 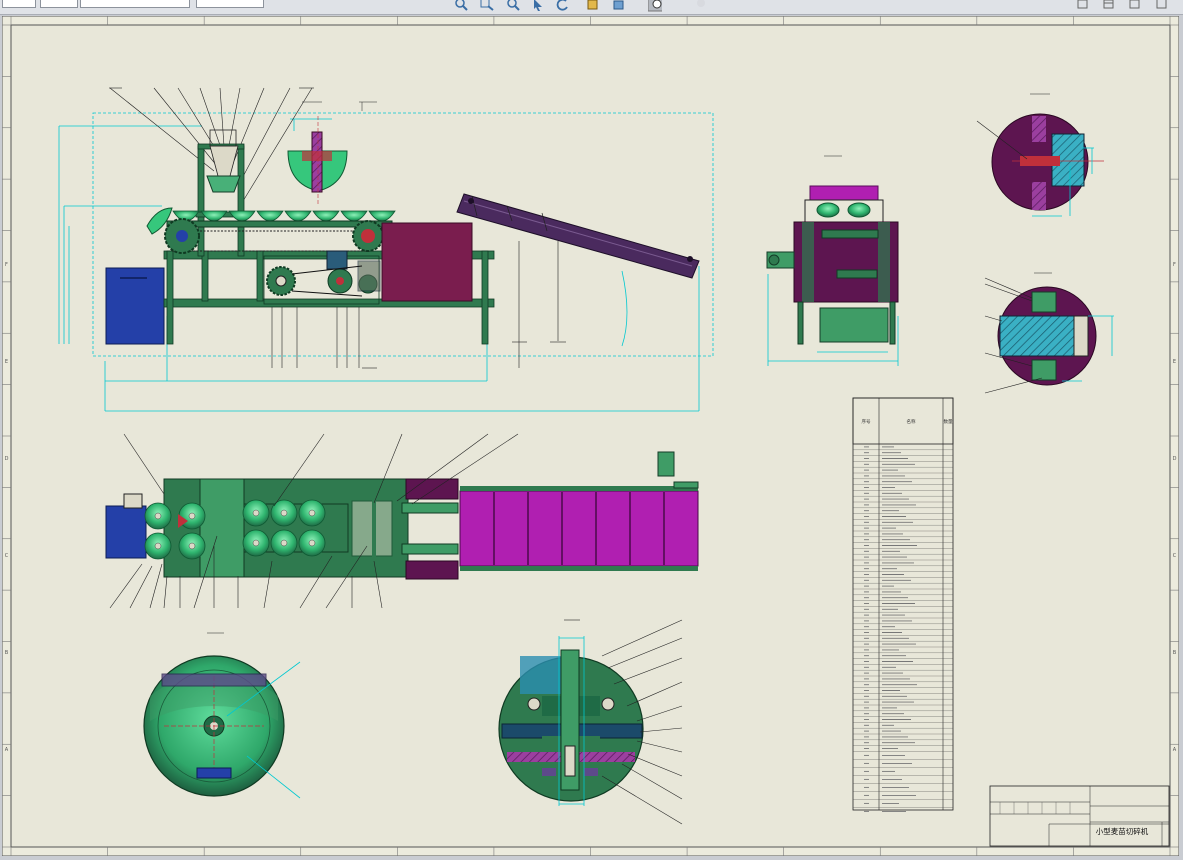 I want to click on zone-letter-right: D, so click(x=1175, y=459).